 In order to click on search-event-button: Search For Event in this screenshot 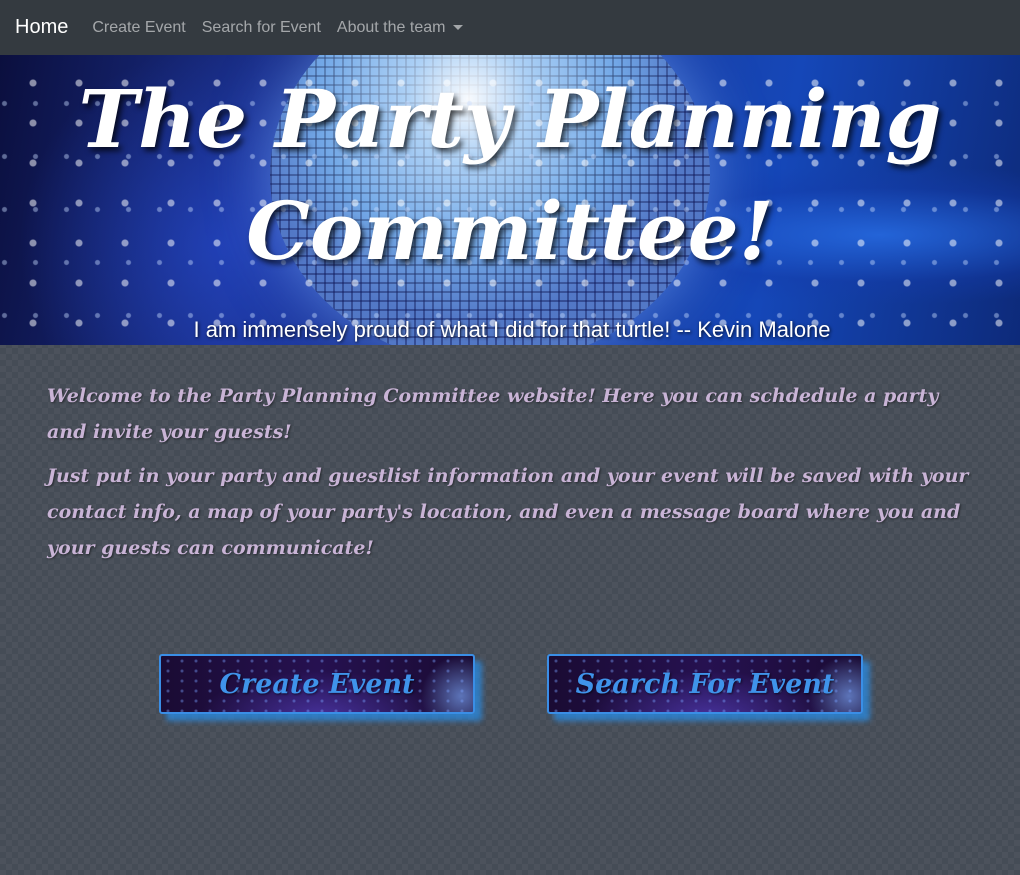, I will do `click(705, 684)`.